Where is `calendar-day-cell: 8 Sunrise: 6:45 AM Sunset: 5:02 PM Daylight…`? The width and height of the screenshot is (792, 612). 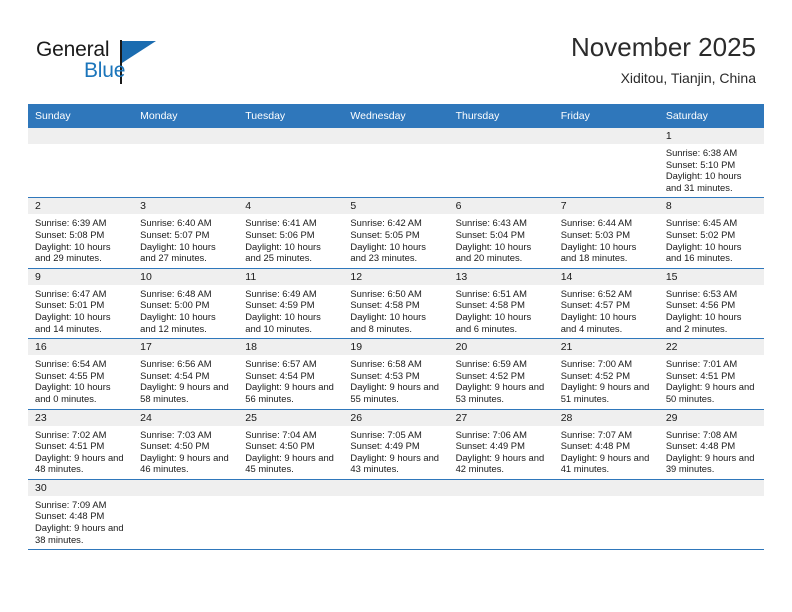
calendar-day-cell: 8 Sunrise: 6:45 AM Sunset: 5:02 PM Daylight… is located at coordinates (711, 233).